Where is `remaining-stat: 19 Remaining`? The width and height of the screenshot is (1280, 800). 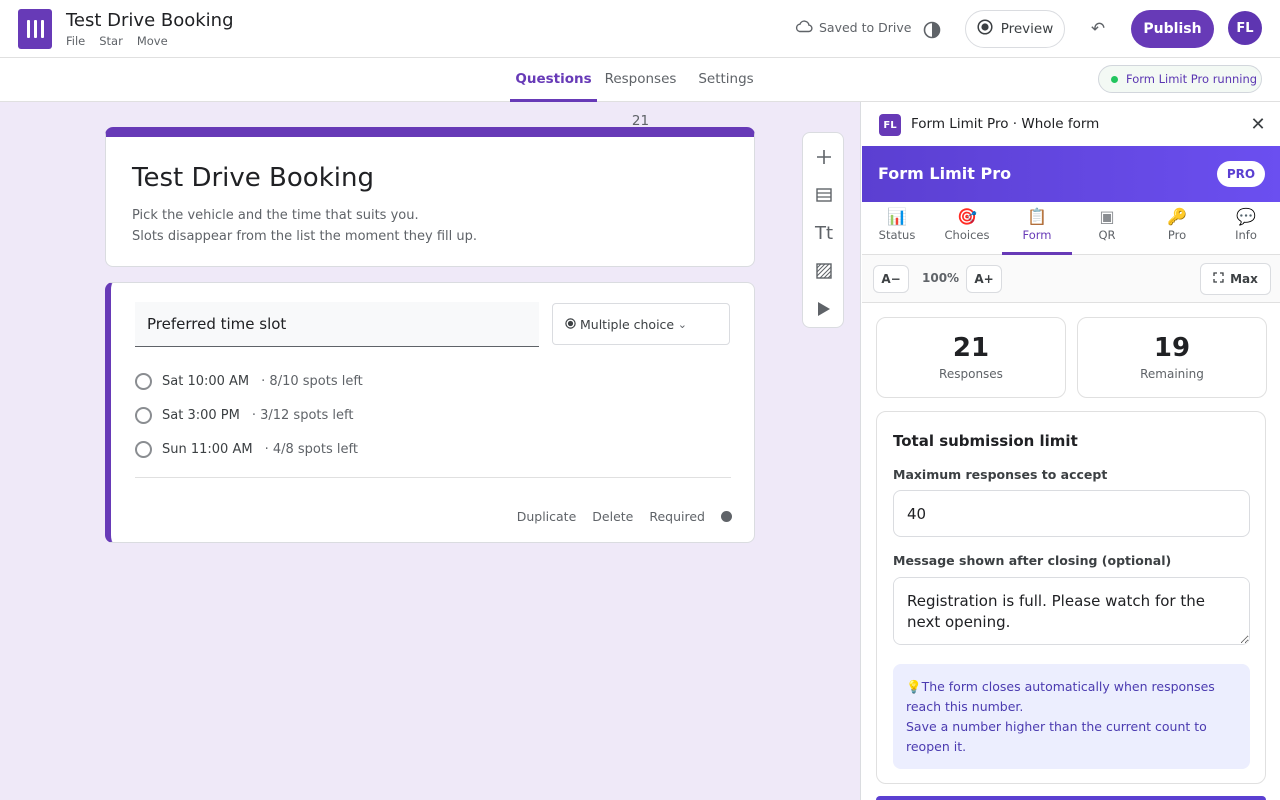 remaining-stat: 19 Remaining is located at coordinates (1172, 357).